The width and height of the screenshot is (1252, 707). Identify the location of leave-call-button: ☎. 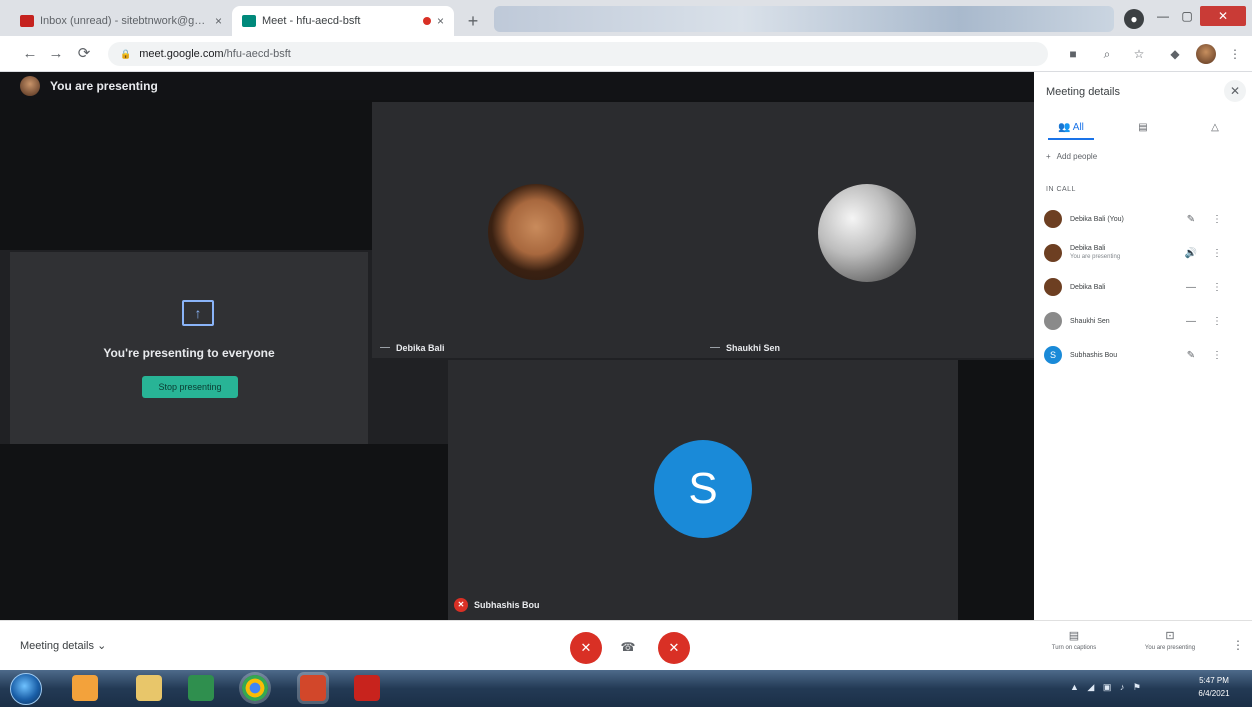
(628, 647).